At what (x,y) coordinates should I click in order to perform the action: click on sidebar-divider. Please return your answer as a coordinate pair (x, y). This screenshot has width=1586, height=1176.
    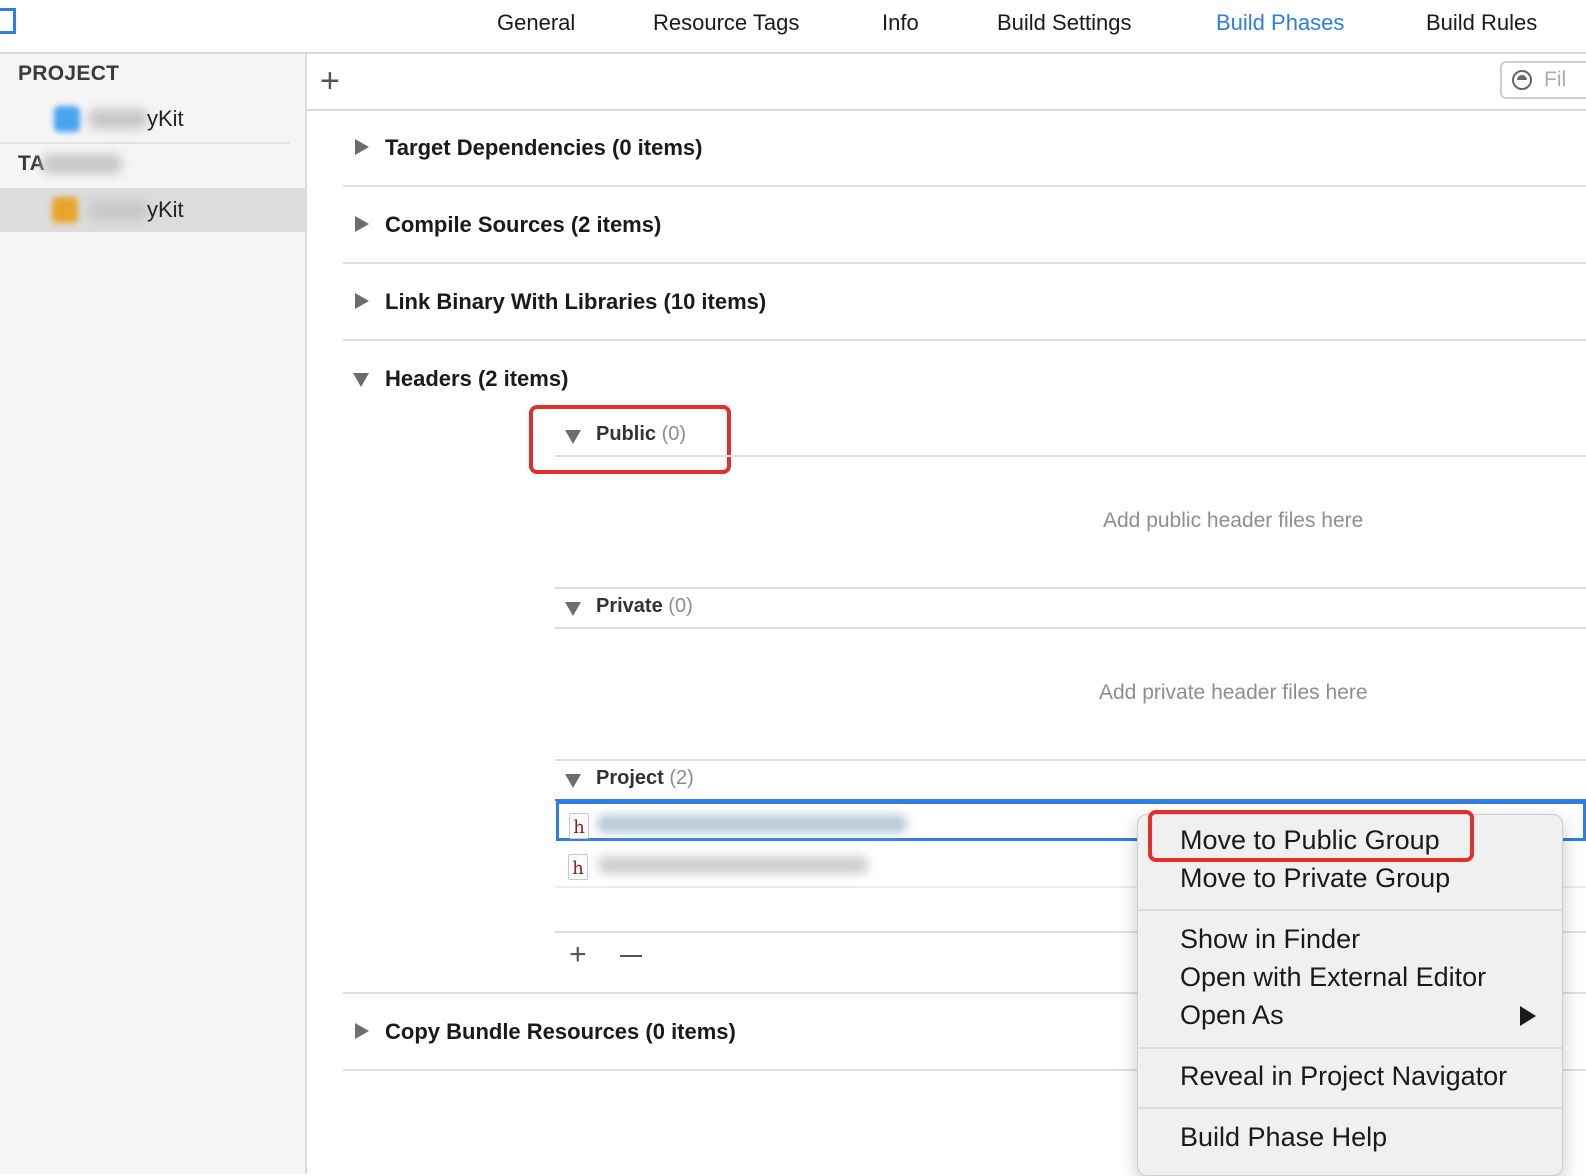
    Looking at the image, I should click on (145, 143).